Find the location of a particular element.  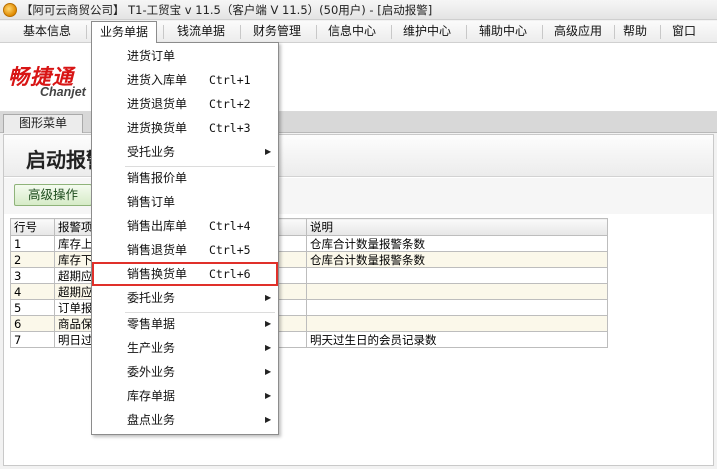

cell-no: 2 is located at coordinates (32, 259).